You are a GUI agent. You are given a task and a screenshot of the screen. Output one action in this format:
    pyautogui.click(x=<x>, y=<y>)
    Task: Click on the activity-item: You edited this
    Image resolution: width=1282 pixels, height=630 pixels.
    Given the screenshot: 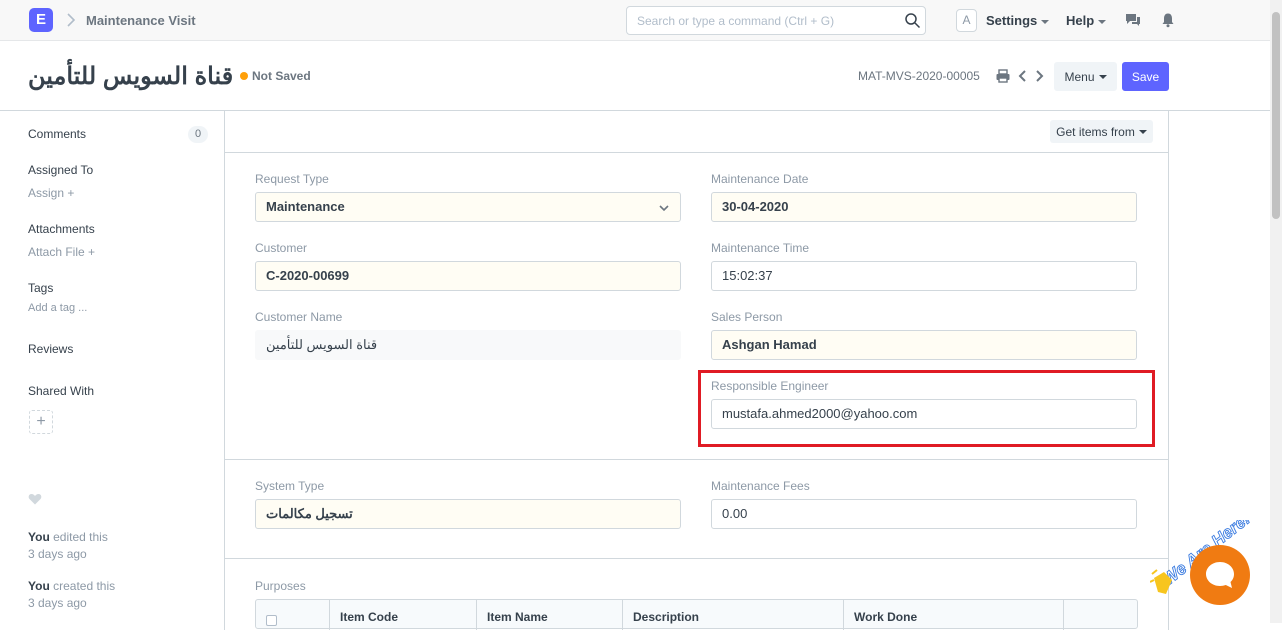 What is the action you would take?
    pyautogui.click(x=68, y=537)
    